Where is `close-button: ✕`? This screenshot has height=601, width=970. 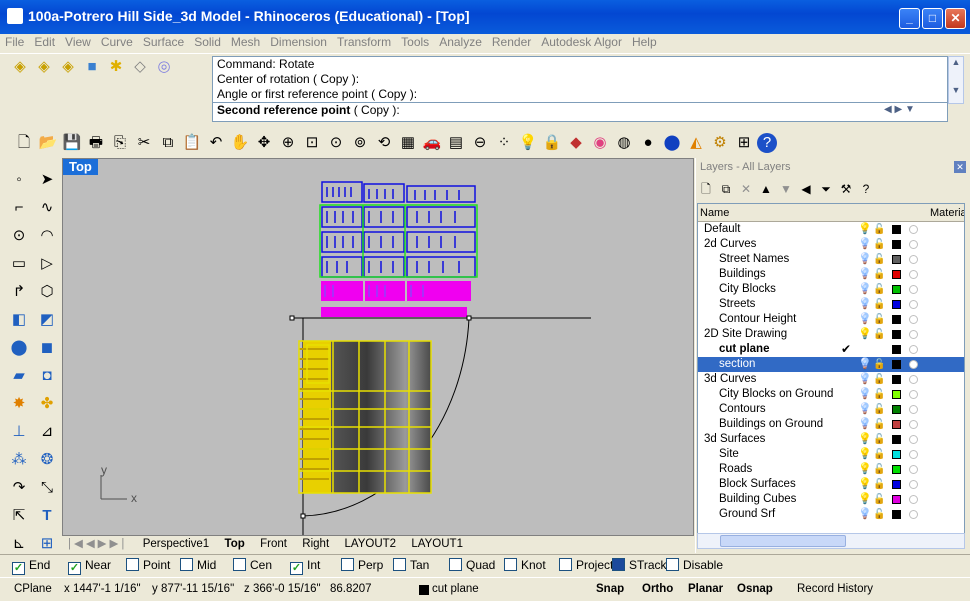 close-button: ✕ is located at coordinates (955, 18).